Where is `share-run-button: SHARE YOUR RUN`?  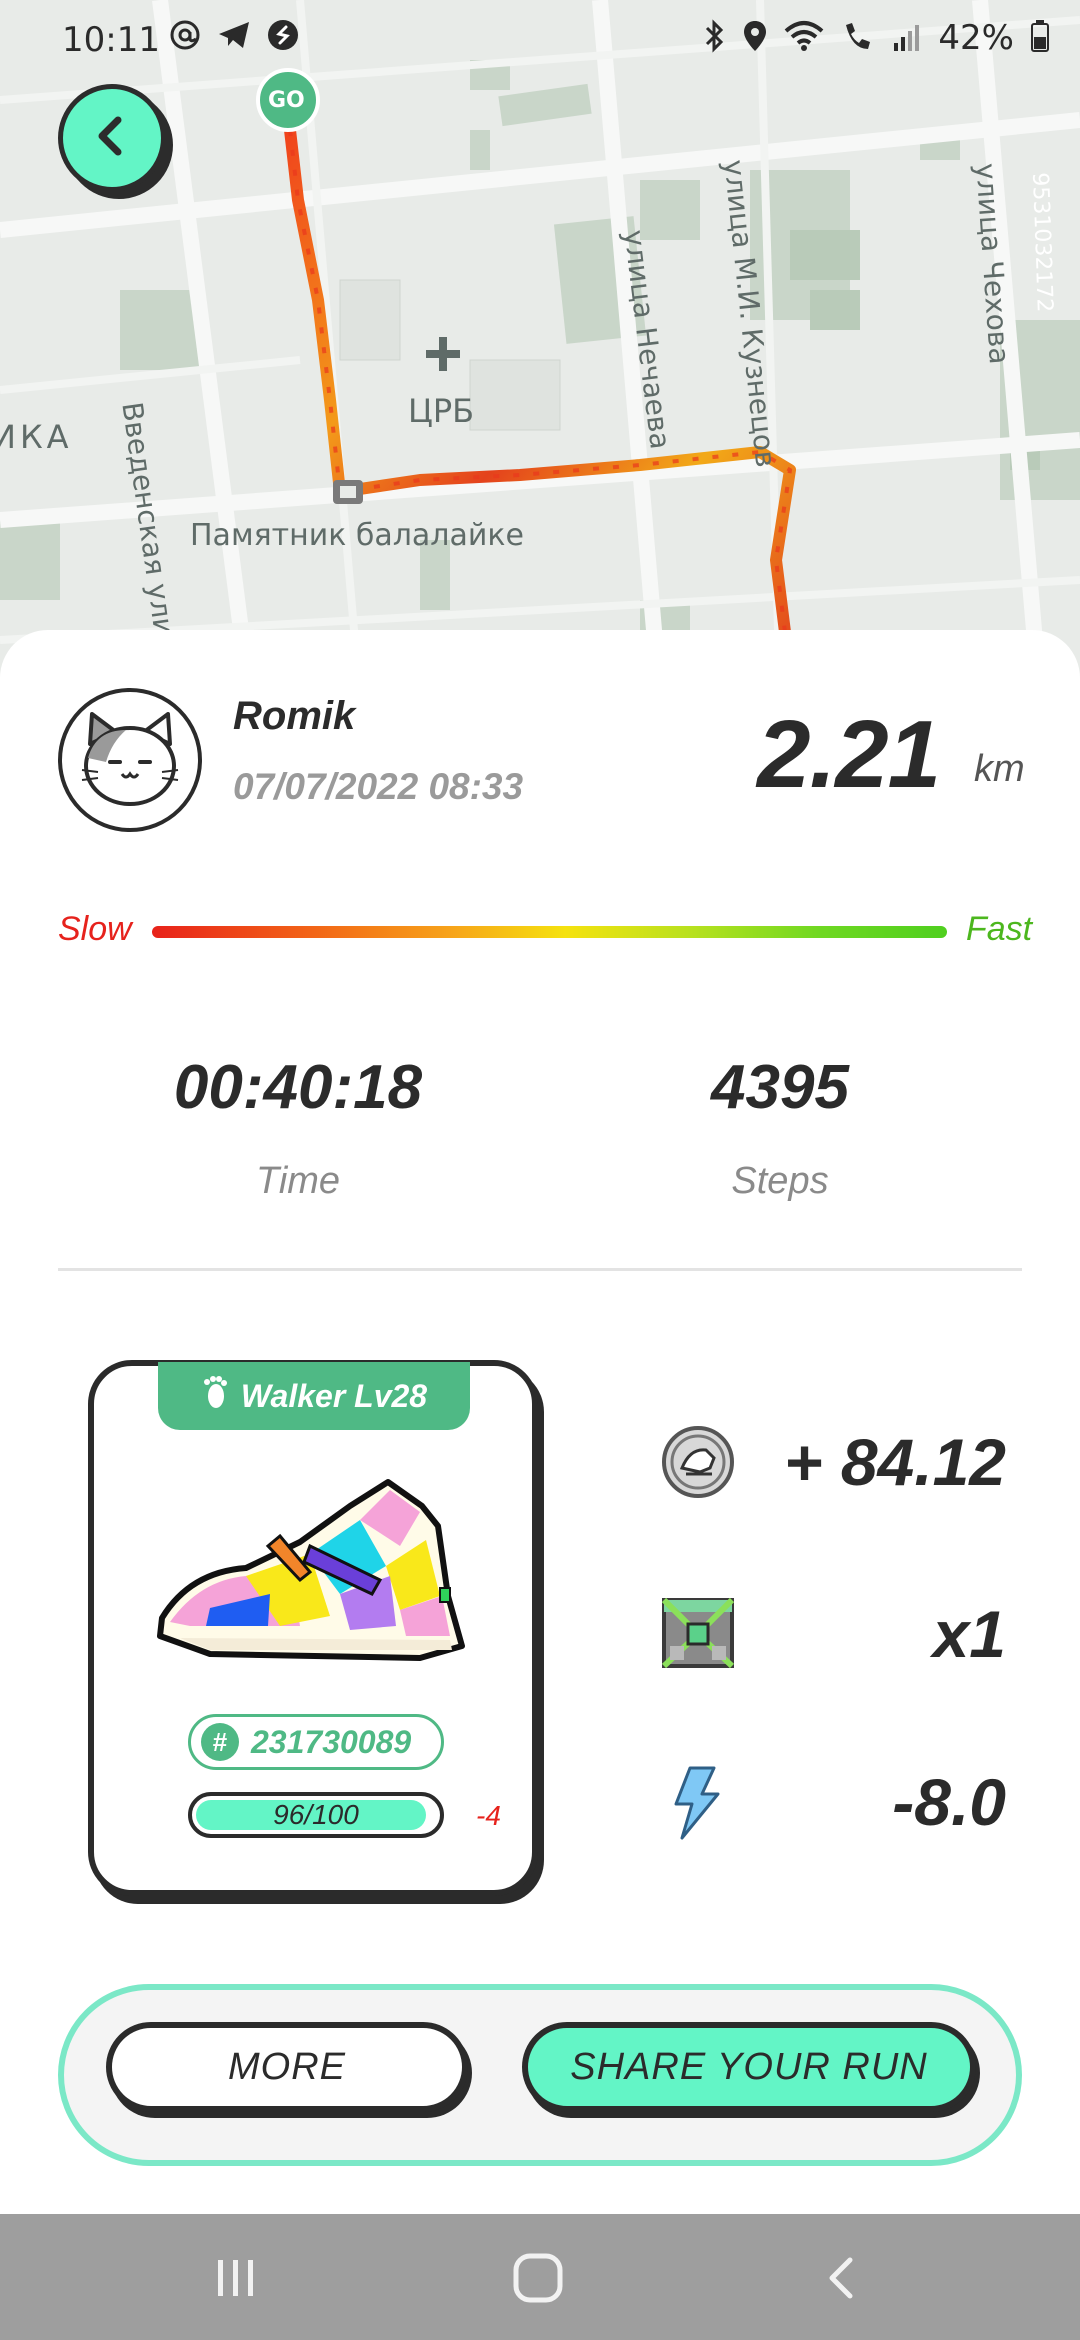 share-run-button: SHARE YOUR RUN is located at coordinates (749, 2067).